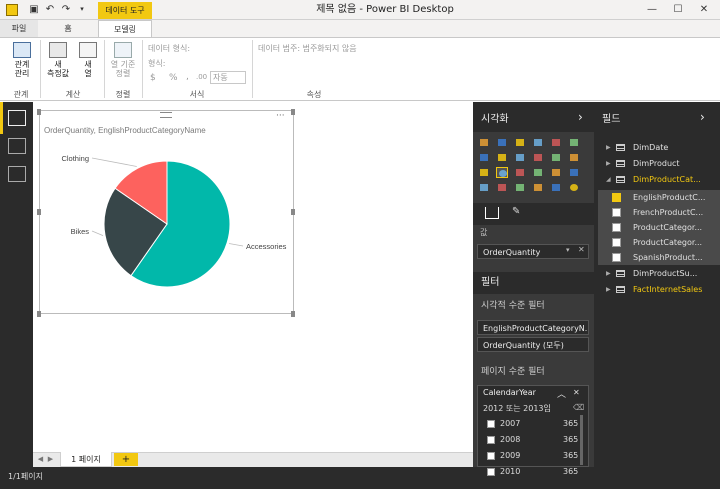  I want to click on collapse-visualizations-icon: ›, so click(580, 117).